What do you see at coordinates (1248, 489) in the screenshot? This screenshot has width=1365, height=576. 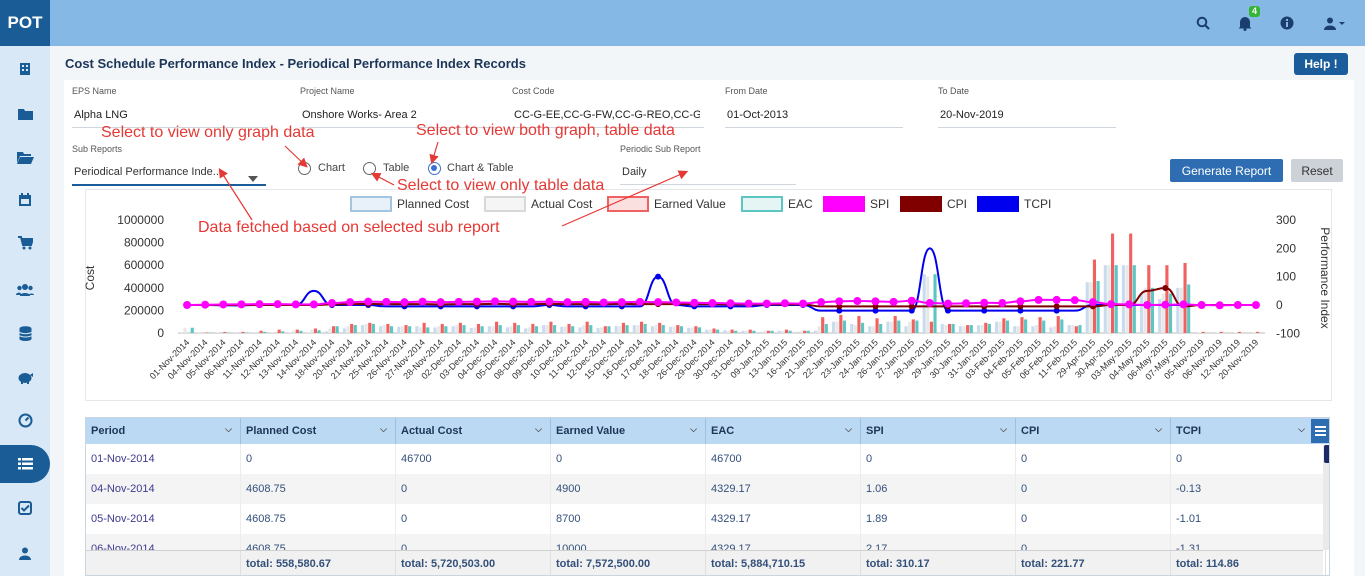 I see `table-cell: -0.13` at bounding box center [1248, 489].